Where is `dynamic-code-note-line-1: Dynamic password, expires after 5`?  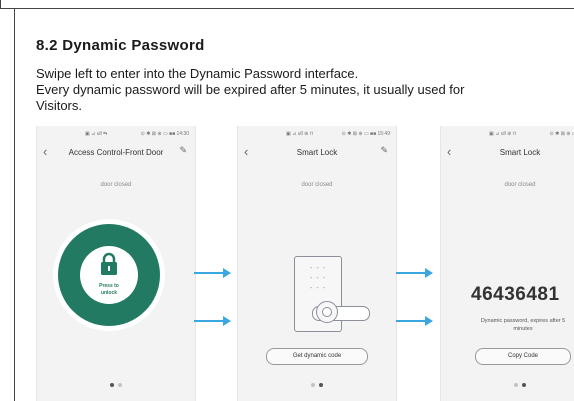 dynamic-code-note-line-1: Dynamic password, expires after 5 is located at coordinates (523, 321).